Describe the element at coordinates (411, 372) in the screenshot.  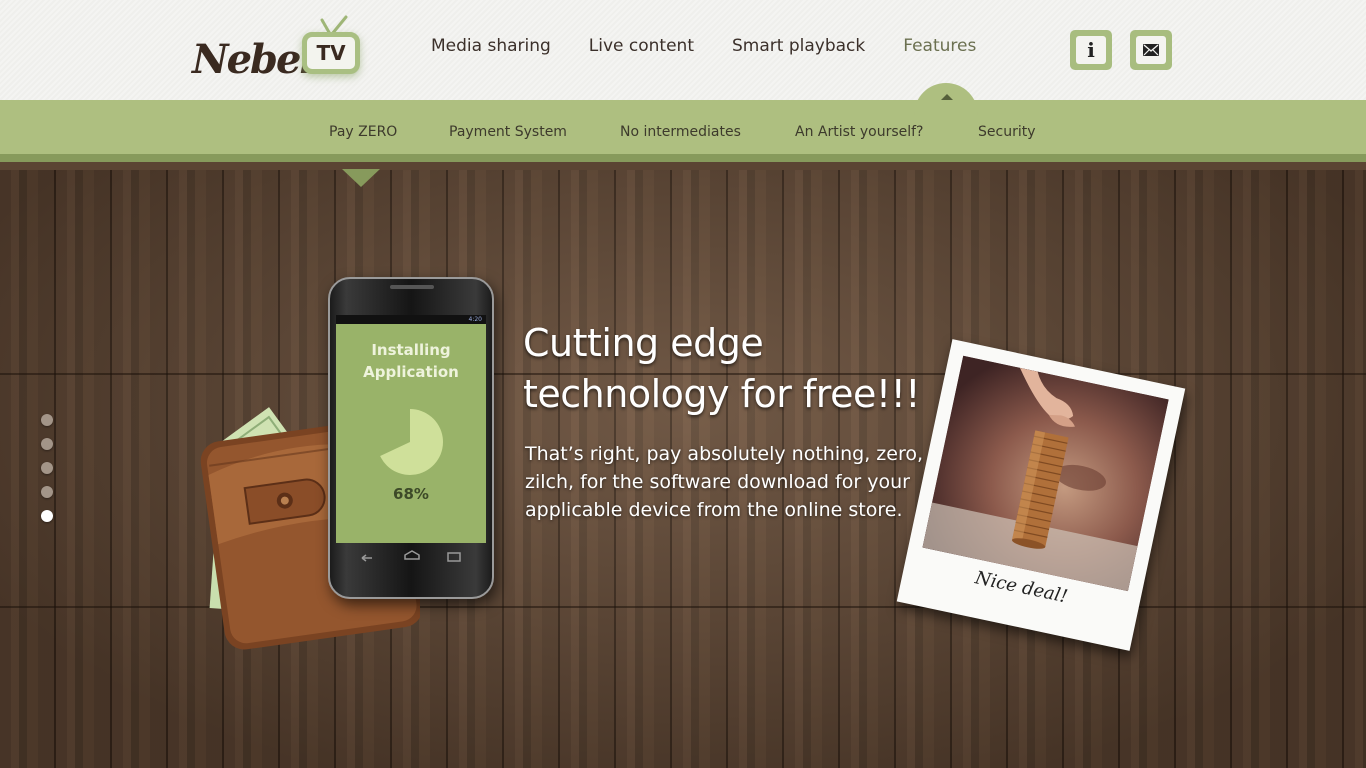
I see `install-title-line2: Application` at that location.